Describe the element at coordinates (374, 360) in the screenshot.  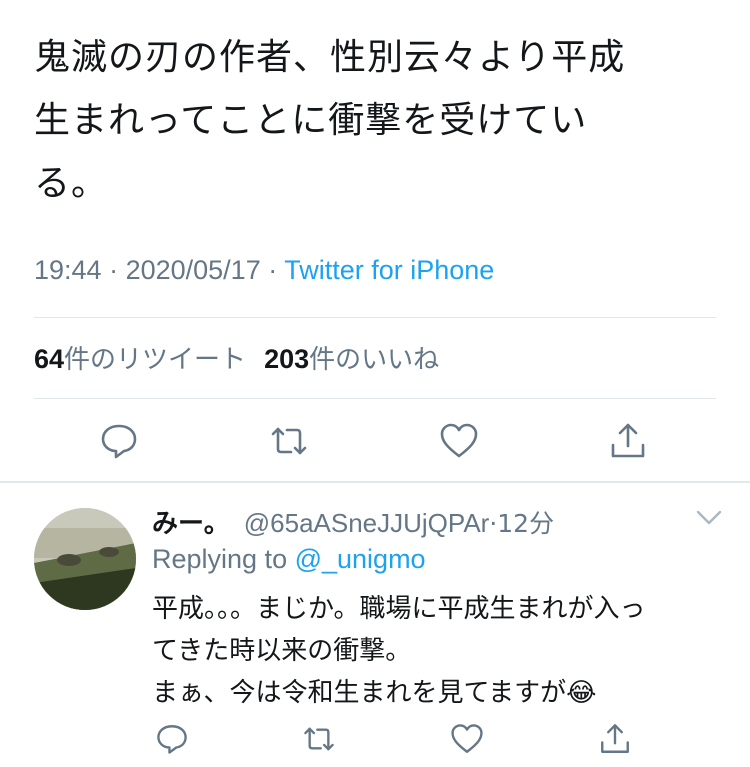
I see `likes-label: 件のいいね` at that location.